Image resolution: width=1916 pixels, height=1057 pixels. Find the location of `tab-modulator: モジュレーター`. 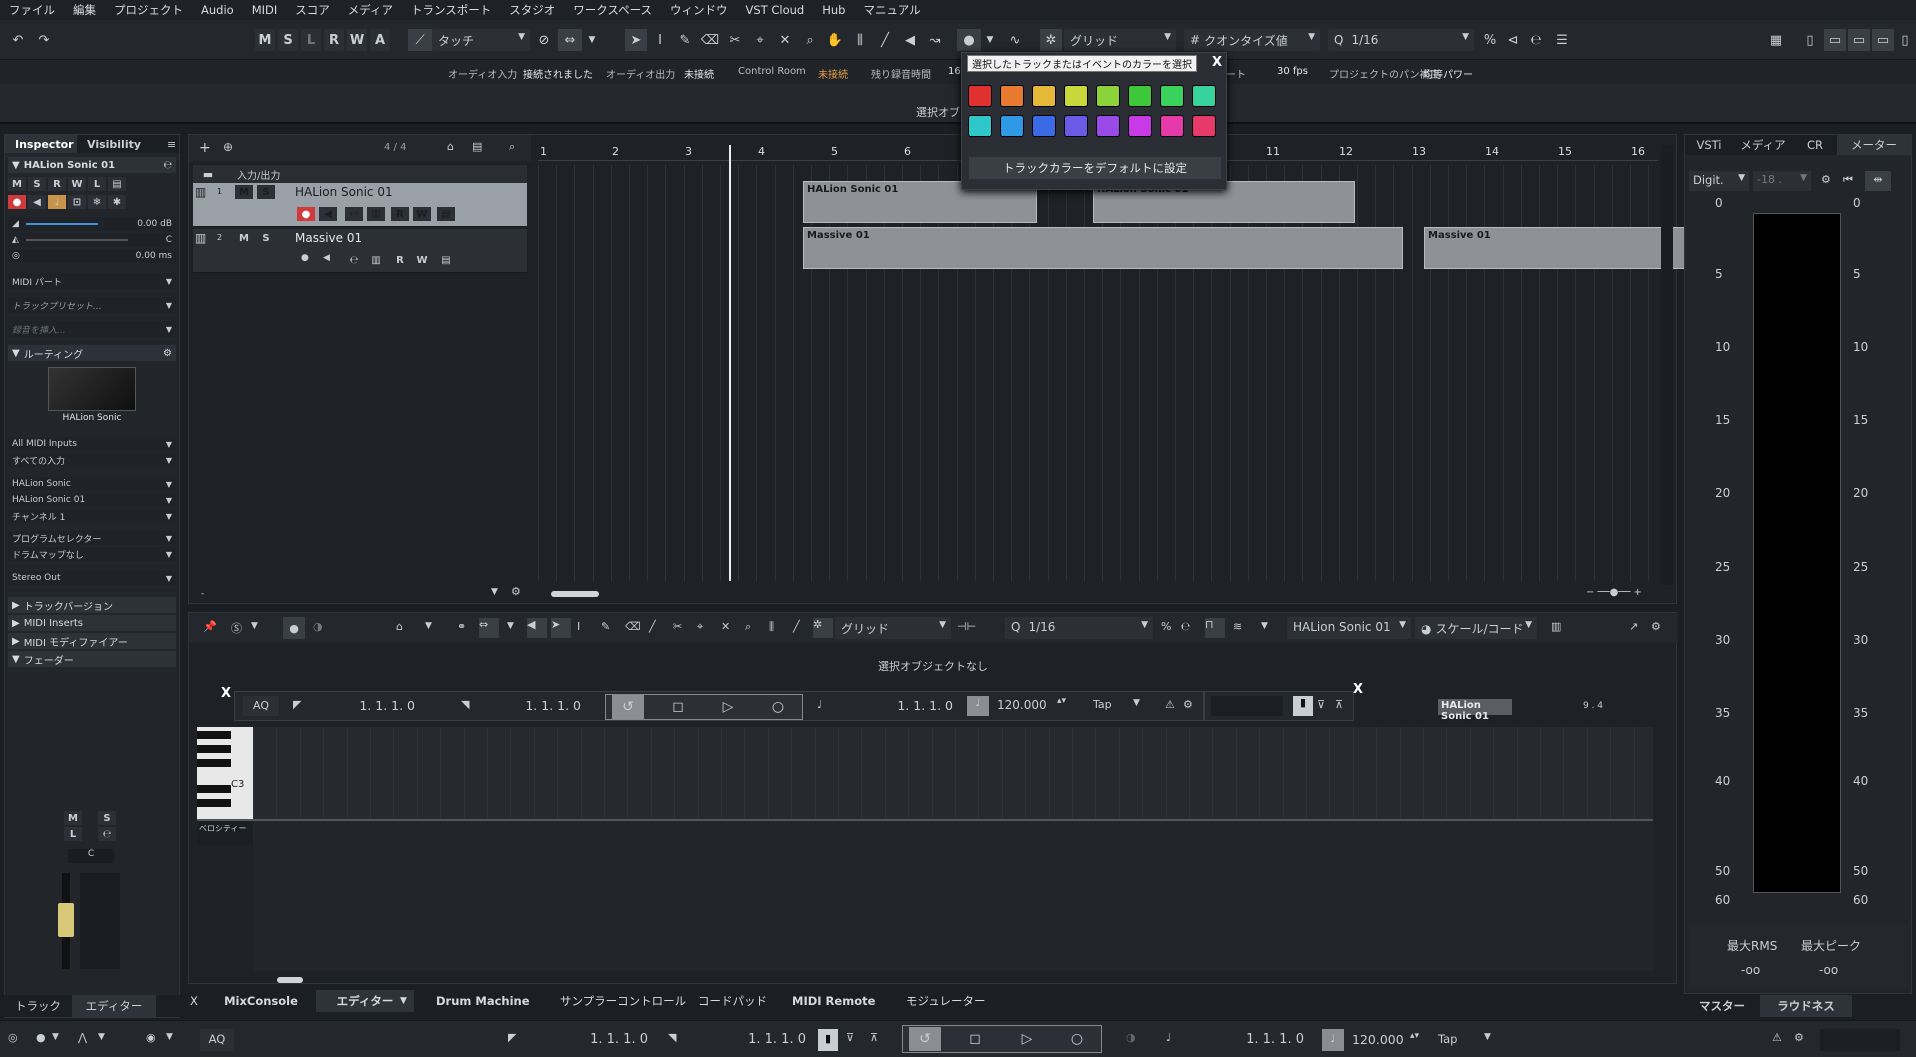

tab-modulator: モジュレーター is located at coordinates (945, 1001).